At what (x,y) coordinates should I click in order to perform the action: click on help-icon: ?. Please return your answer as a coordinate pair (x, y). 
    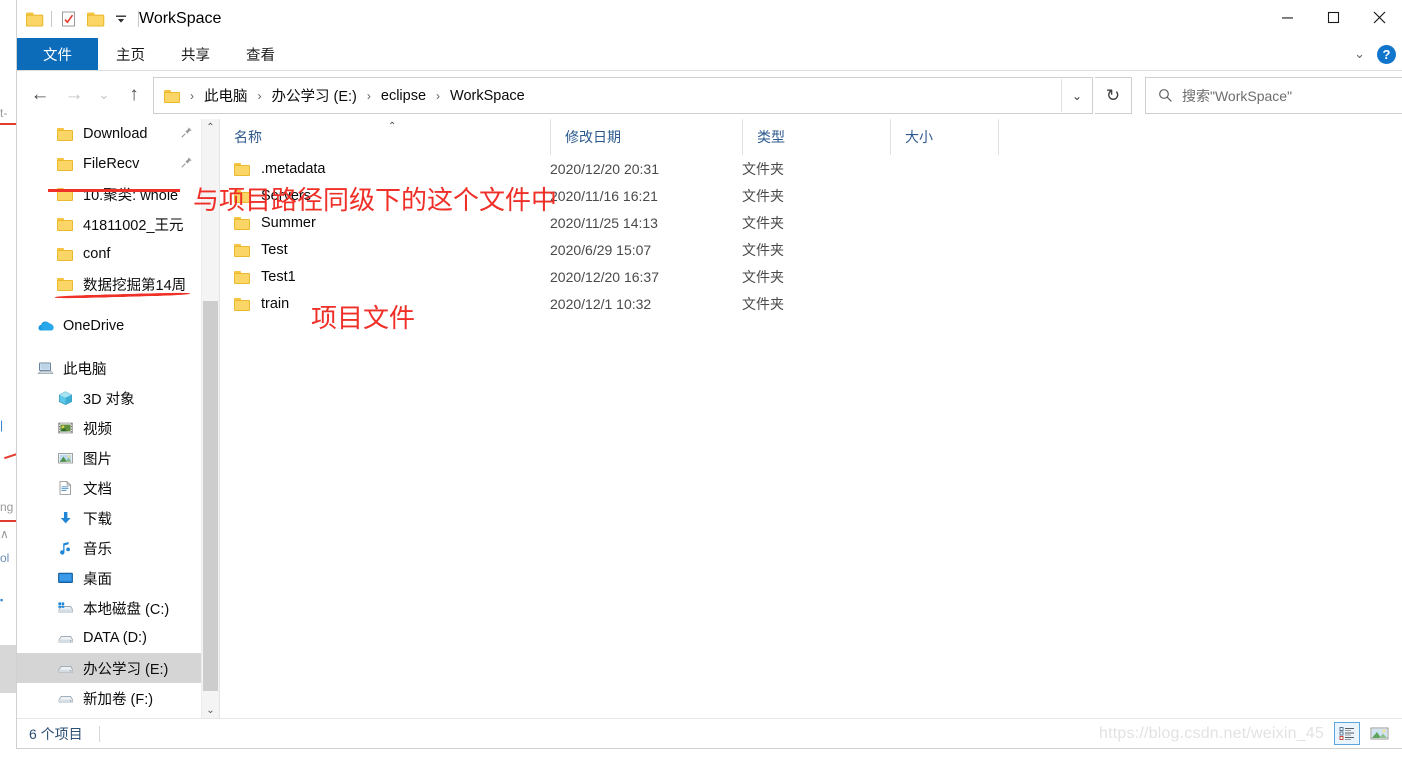
    Looking at the image, I should click on (1386, 54).